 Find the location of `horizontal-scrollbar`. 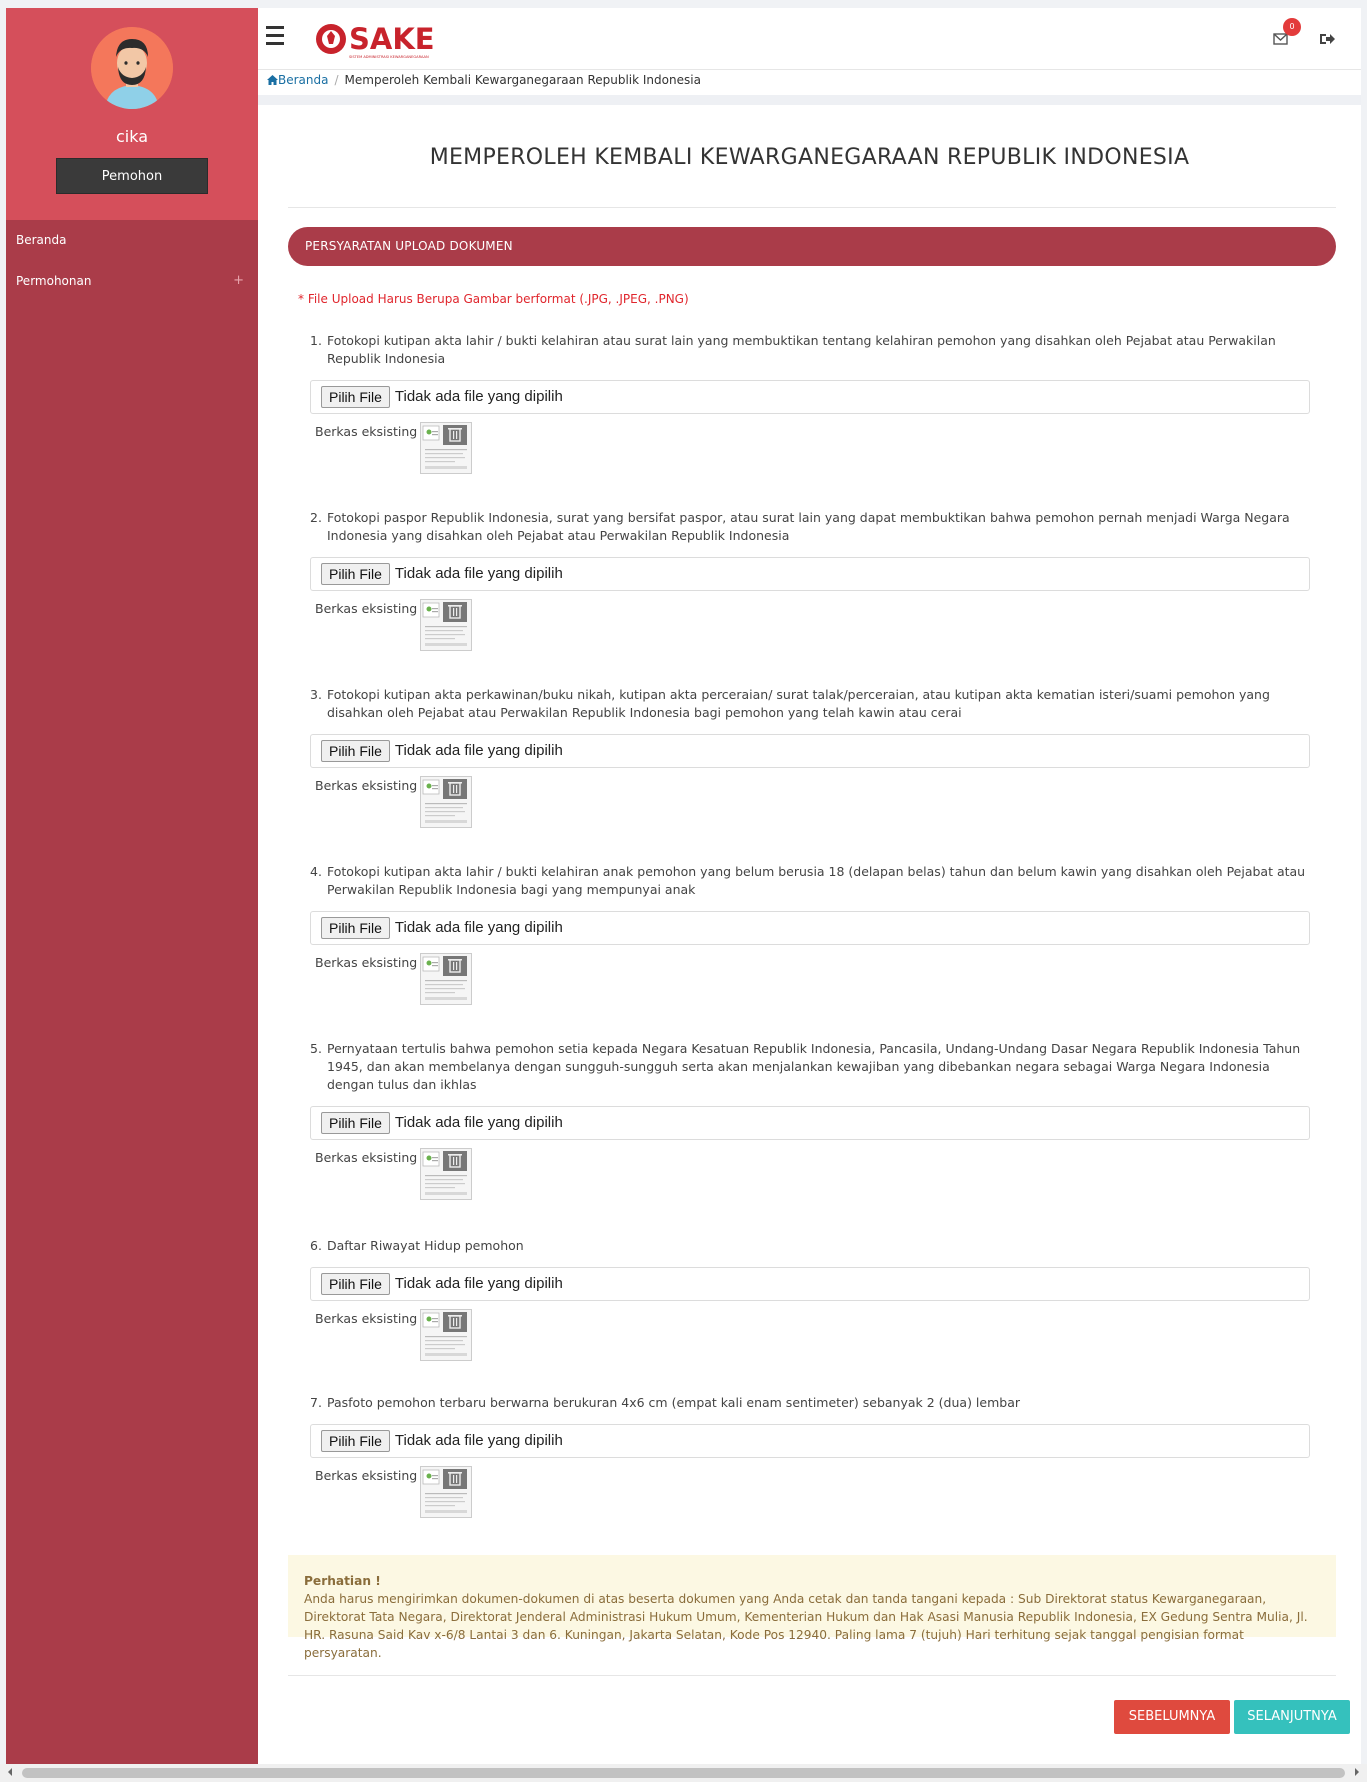

horizontal-scrollbar is located at coordinates (683, 1773).